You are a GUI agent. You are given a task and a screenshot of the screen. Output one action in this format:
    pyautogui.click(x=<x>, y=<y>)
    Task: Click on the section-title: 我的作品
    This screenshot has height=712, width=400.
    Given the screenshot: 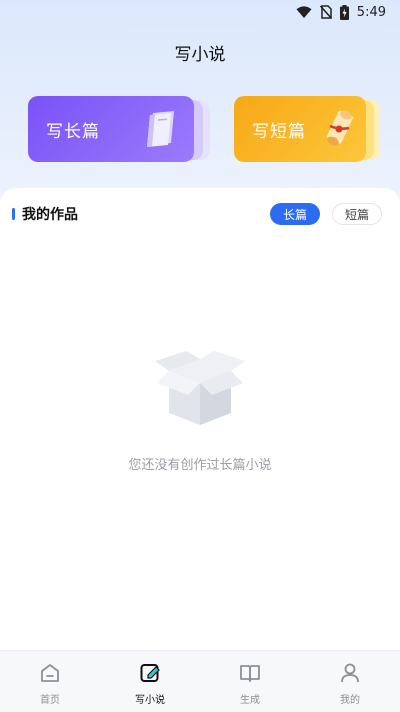 What is the action you would take?
    pyautogui.click(x=50, y=215)
    